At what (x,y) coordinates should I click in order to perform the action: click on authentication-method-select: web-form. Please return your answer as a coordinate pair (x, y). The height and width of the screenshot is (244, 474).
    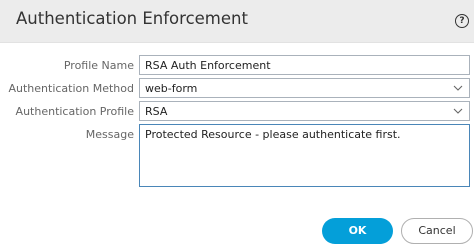
    Looking at the image, I should click on (304, 88).